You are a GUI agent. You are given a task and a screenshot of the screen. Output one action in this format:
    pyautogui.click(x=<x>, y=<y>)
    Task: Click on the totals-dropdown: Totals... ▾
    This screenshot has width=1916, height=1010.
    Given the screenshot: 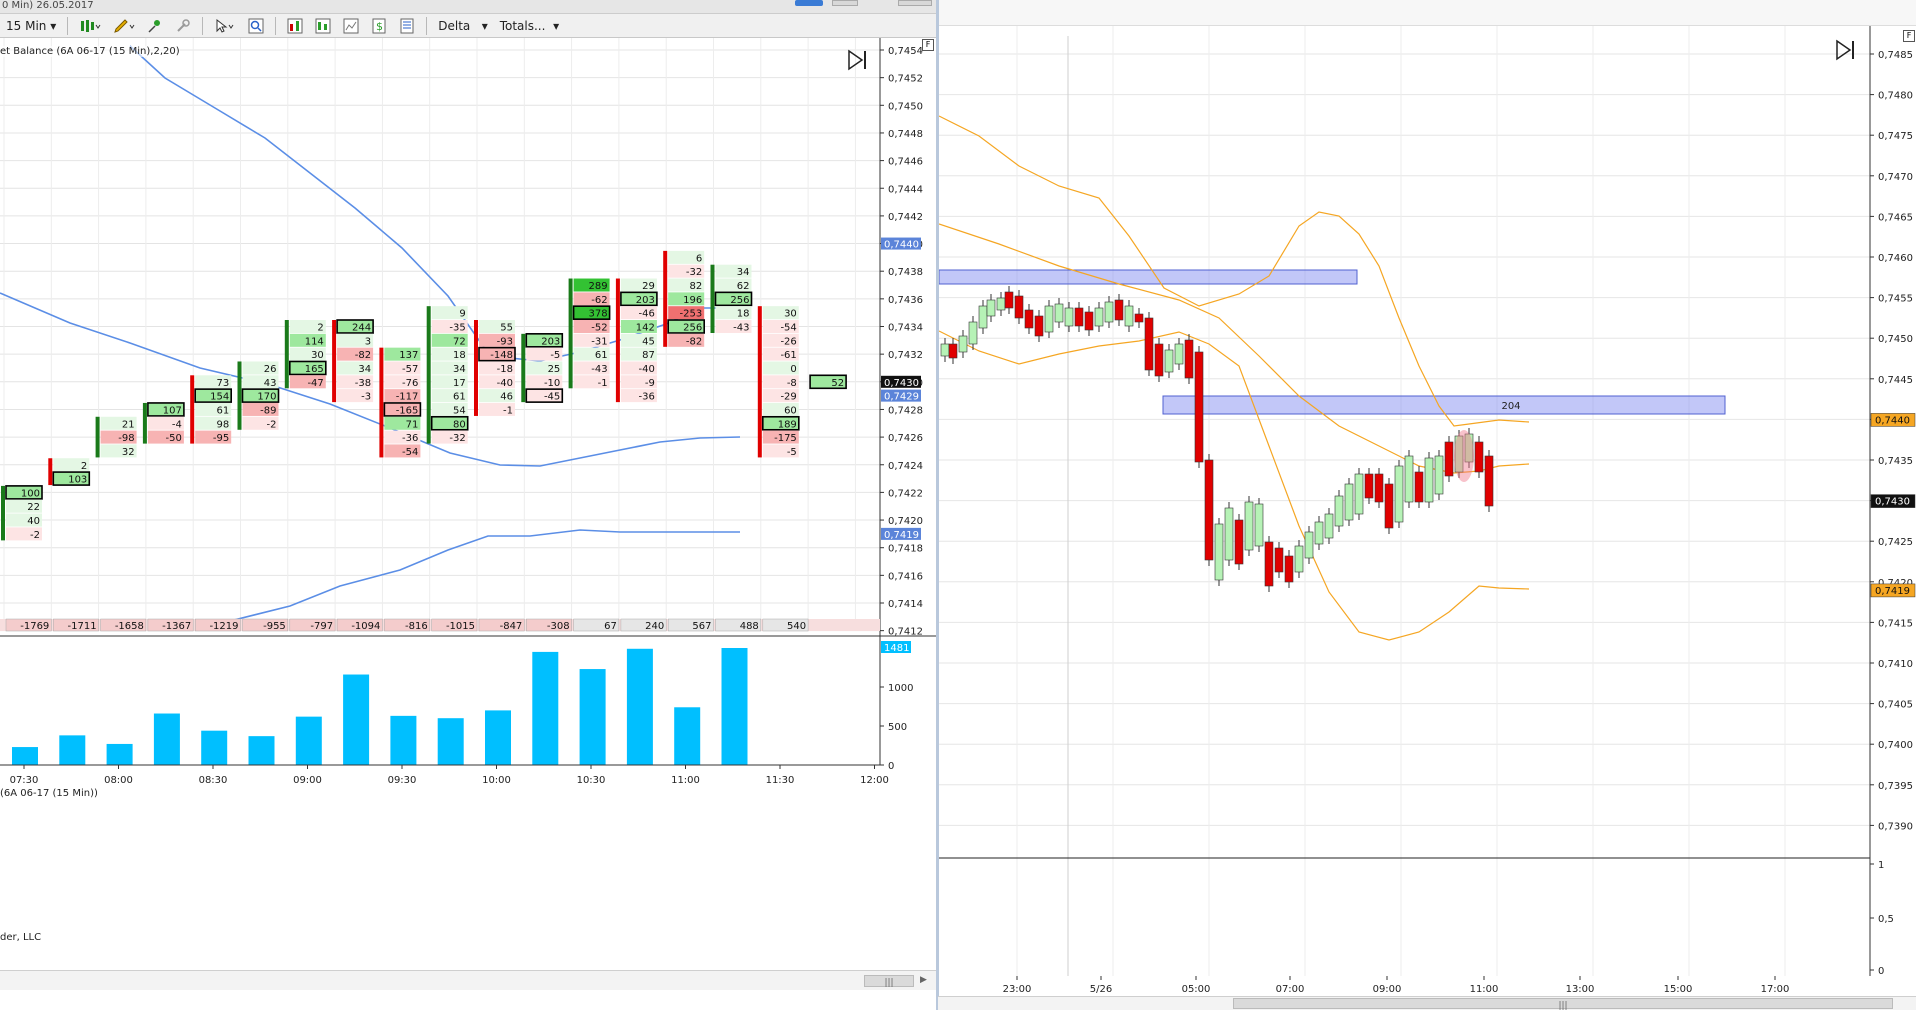 What is the action you would take?
    pyautogui.click(x=529, y=26)
    